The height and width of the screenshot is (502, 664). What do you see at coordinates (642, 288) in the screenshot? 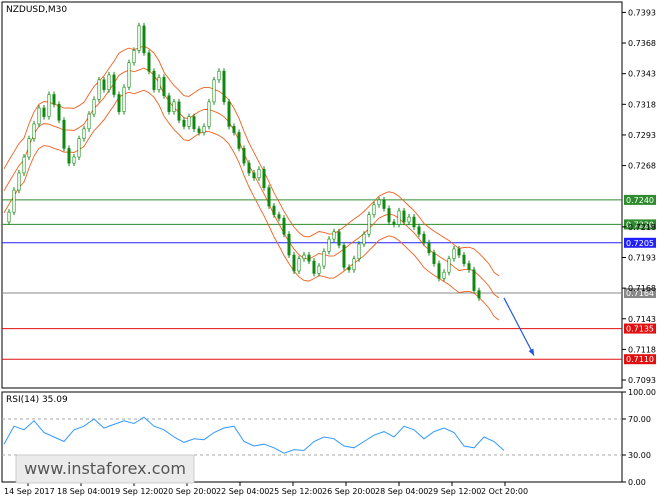
I see `y-tick-label: 0.7168` at bounding box center [642, 288].